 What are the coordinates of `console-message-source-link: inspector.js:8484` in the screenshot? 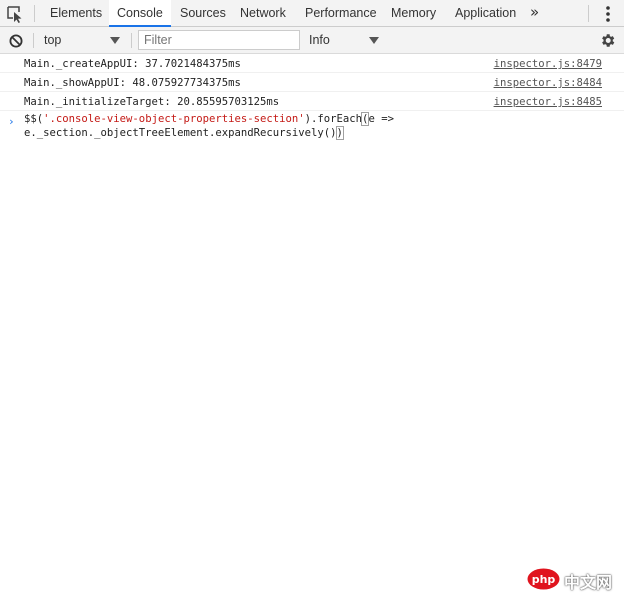 It's located at (548, 83).